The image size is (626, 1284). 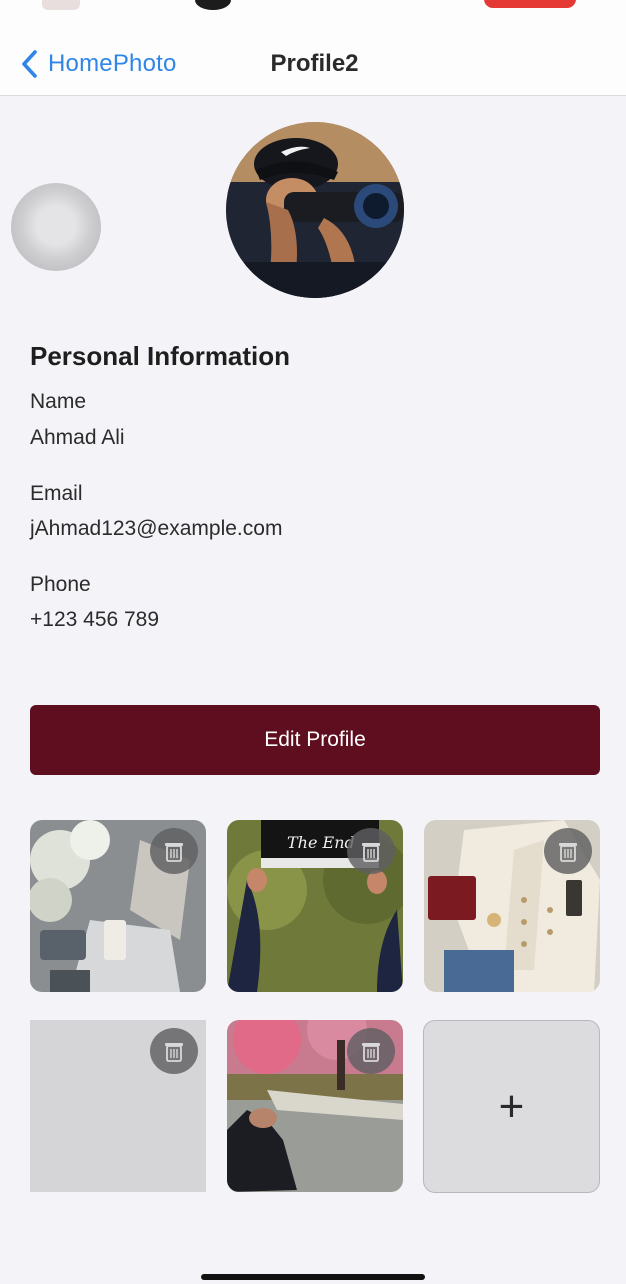 What do you see at coordinates (530, 4) in the screenshot?
I see `status-recording-indicator` at bounding box center [530, 4].